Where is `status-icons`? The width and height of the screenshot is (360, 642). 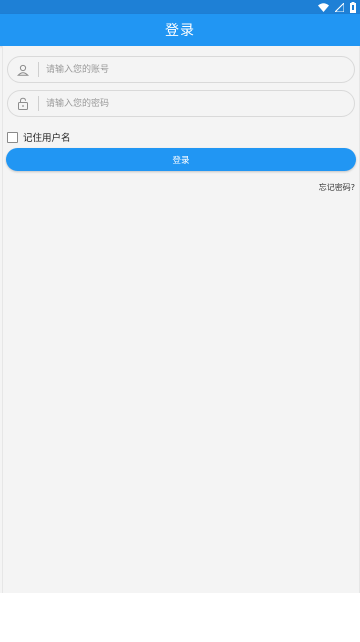 status-icons is located at coordinates (337, 7).